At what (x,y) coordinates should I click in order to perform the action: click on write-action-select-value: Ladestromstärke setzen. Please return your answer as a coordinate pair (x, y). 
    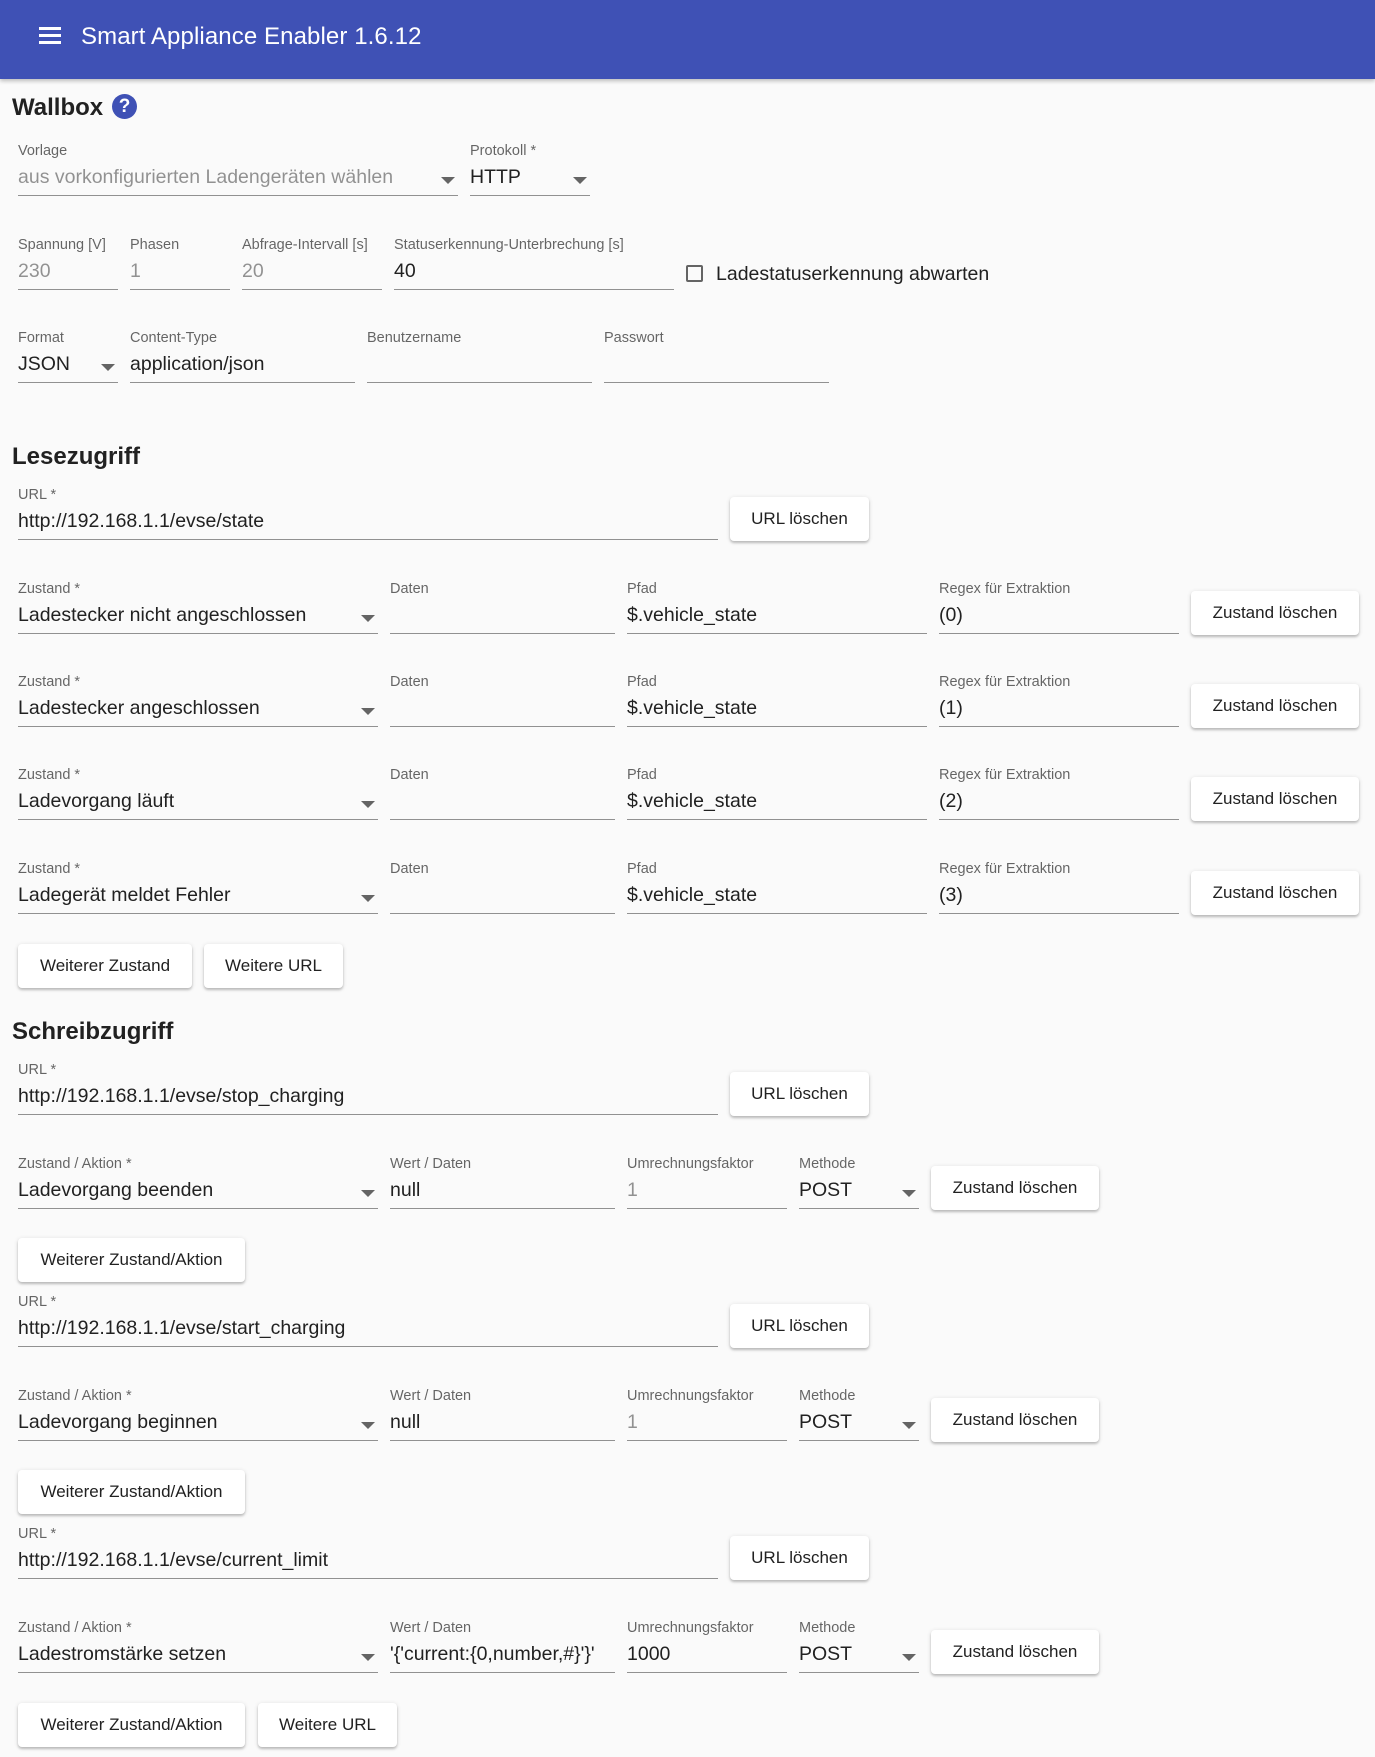
    Looking at the image, I should click on (122, 1654).